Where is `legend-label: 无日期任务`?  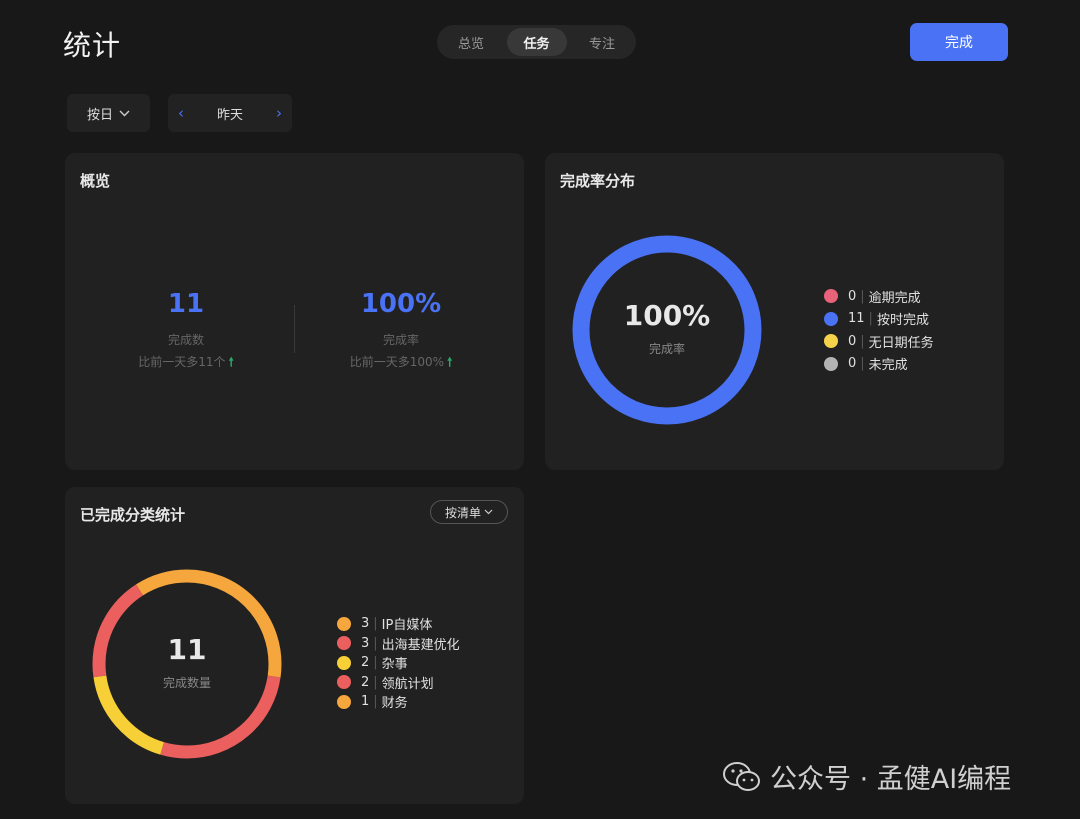 legend-label: 无日期任务 is located at coordinates (901, 343).